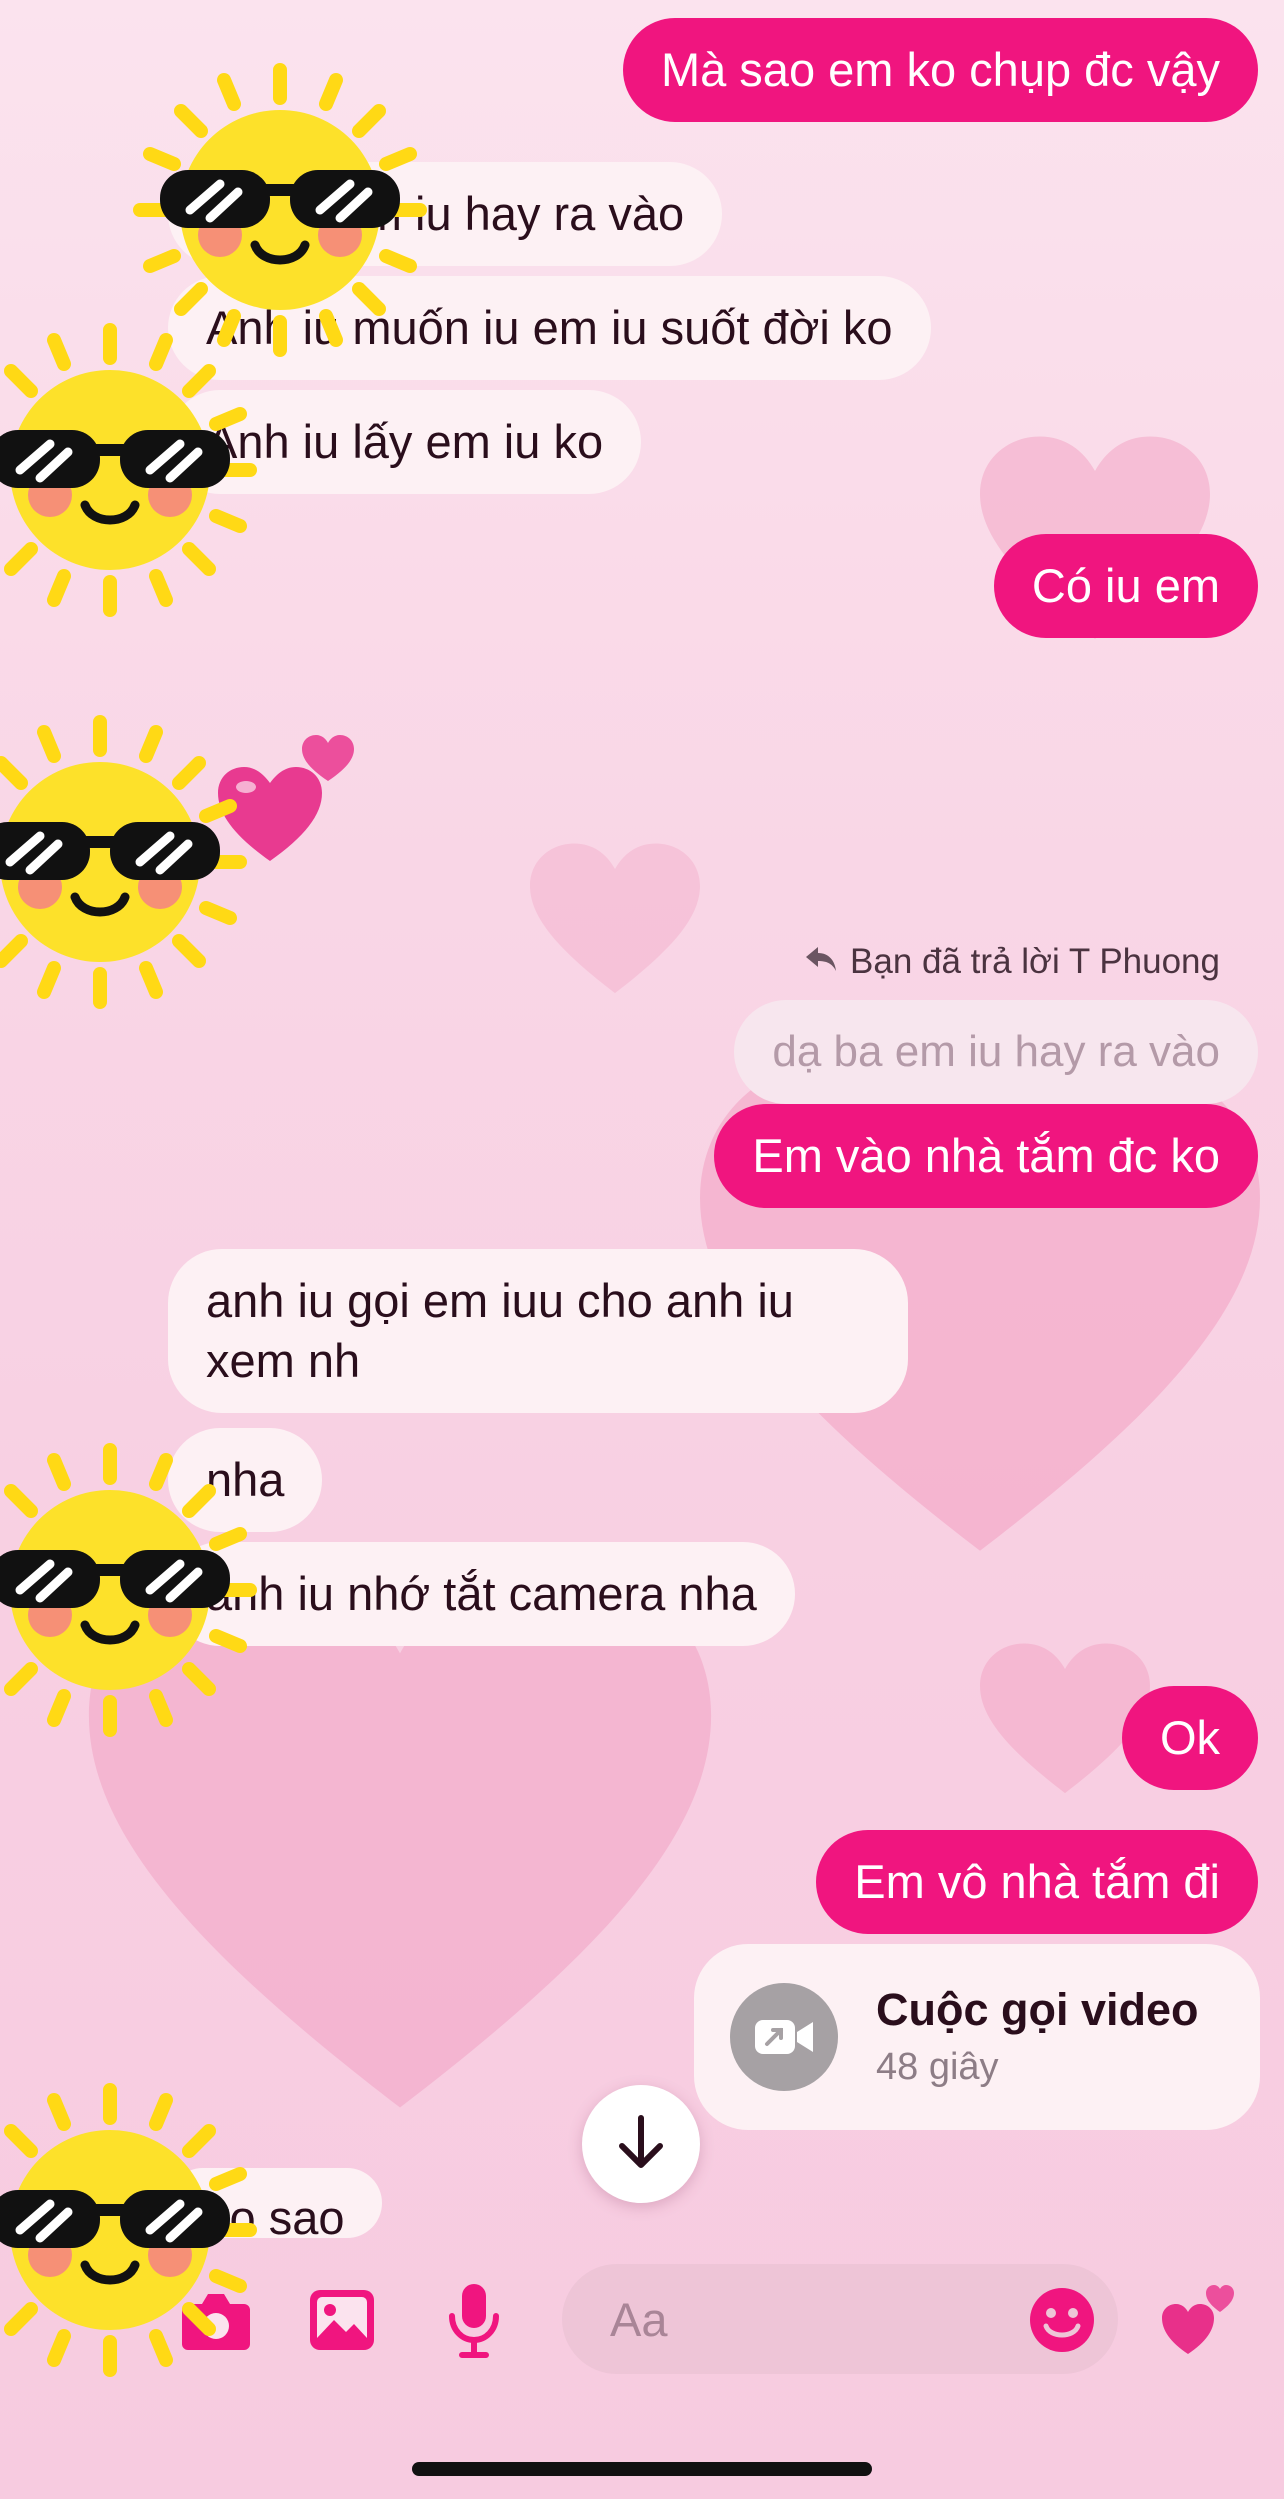 The height and width of the screenshot is (2499, 1284). I want to click on home-indicator, so click(642, 2469).